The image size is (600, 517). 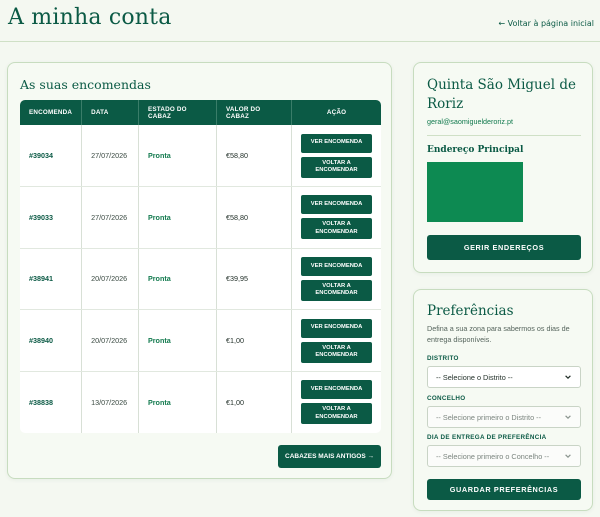 What do you see at coordinates (329, 456) in the screenshot?
I see `older-baskets-button: CABAZES MAIS ANTIGOS →` at bounding box center [329, 456].